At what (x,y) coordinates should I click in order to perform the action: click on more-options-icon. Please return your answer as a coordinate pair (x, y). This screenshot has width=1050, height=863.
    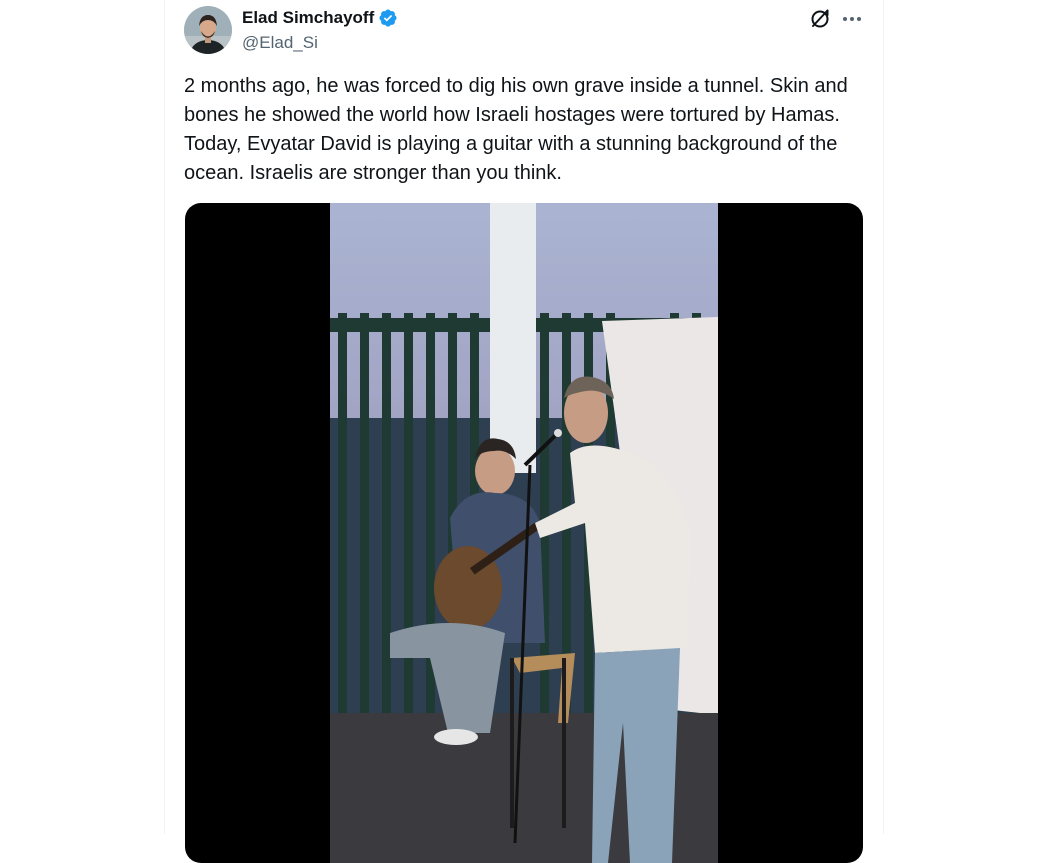
    Looking at the image, I should click on (852, 19).